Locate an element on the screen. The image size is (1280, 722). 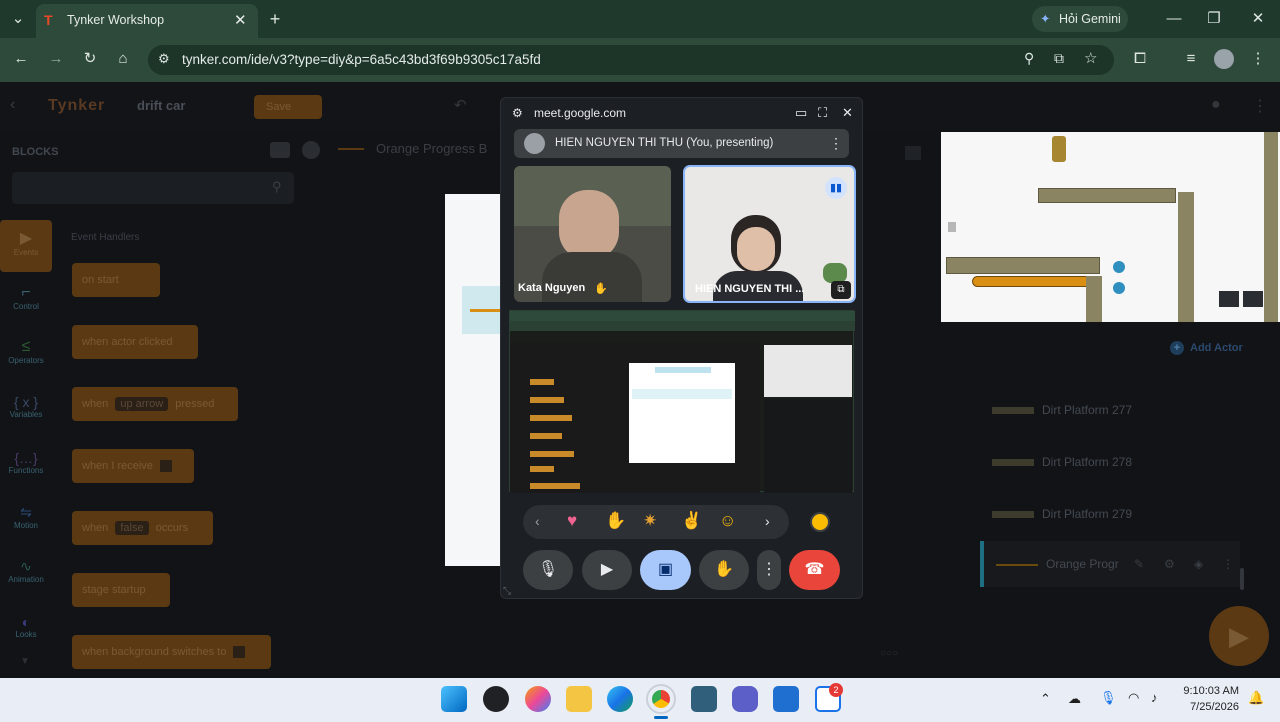
teams-icon is located at coordinates (745, 699).